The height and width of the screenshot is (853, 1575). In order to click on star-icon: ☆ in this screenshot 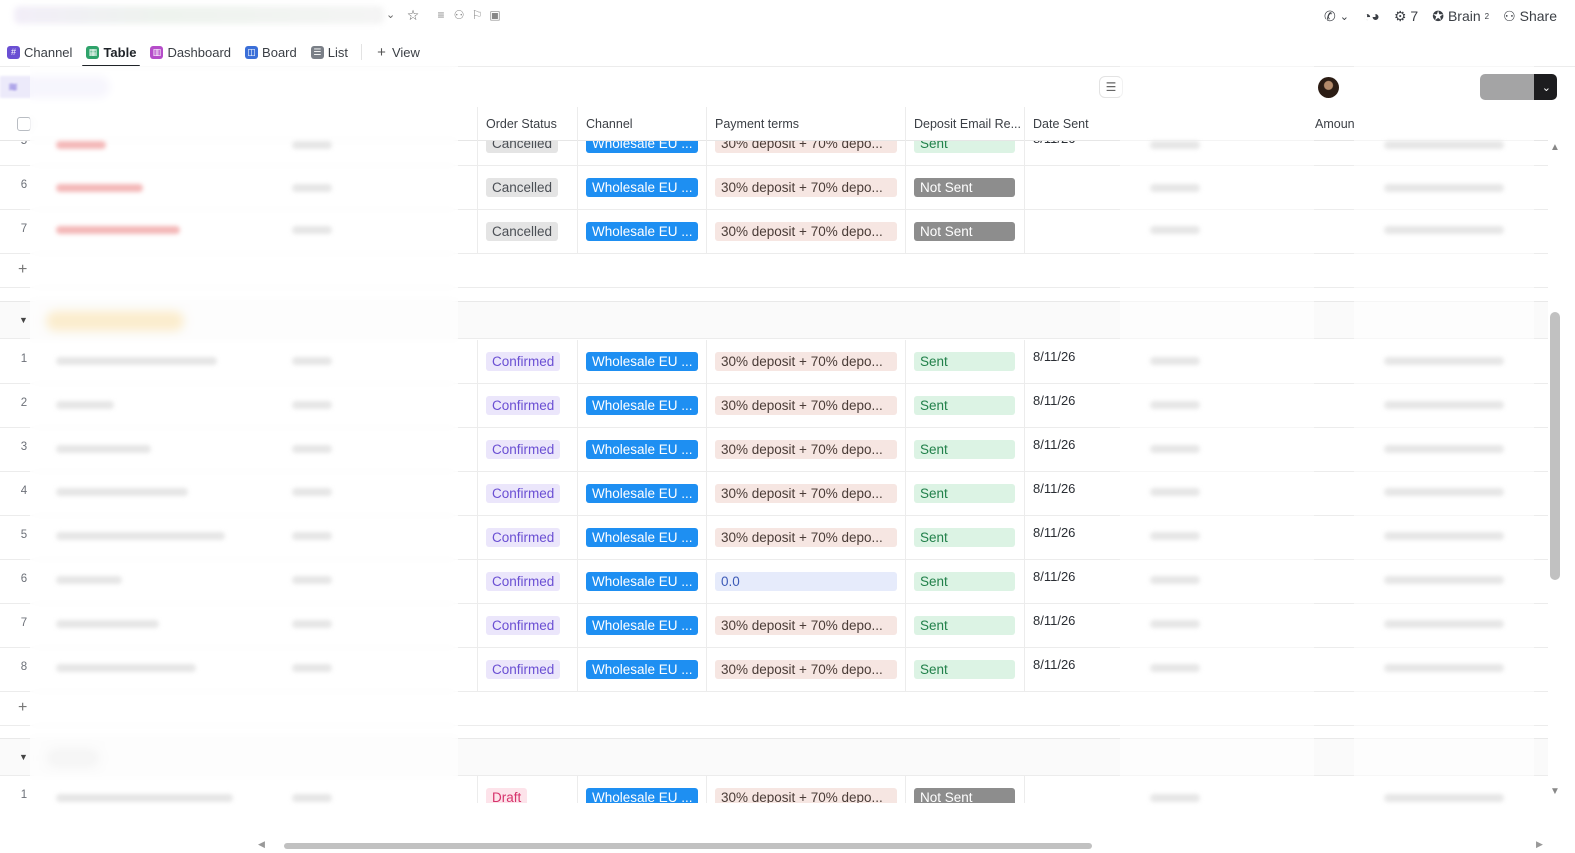, I will do `click(413, 15)`.